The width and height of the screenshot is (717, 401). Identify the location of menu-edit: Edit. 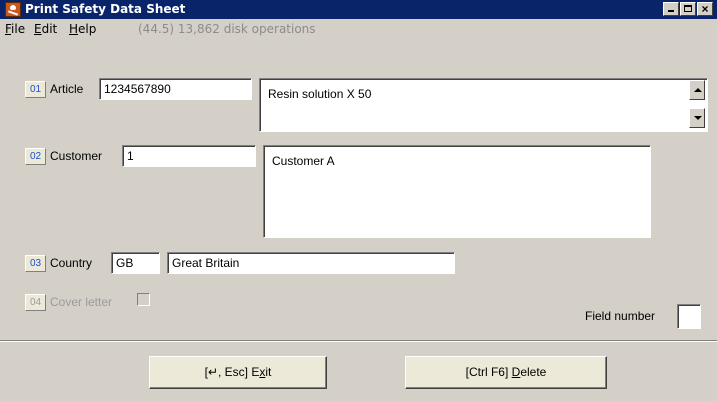
(45, 29).